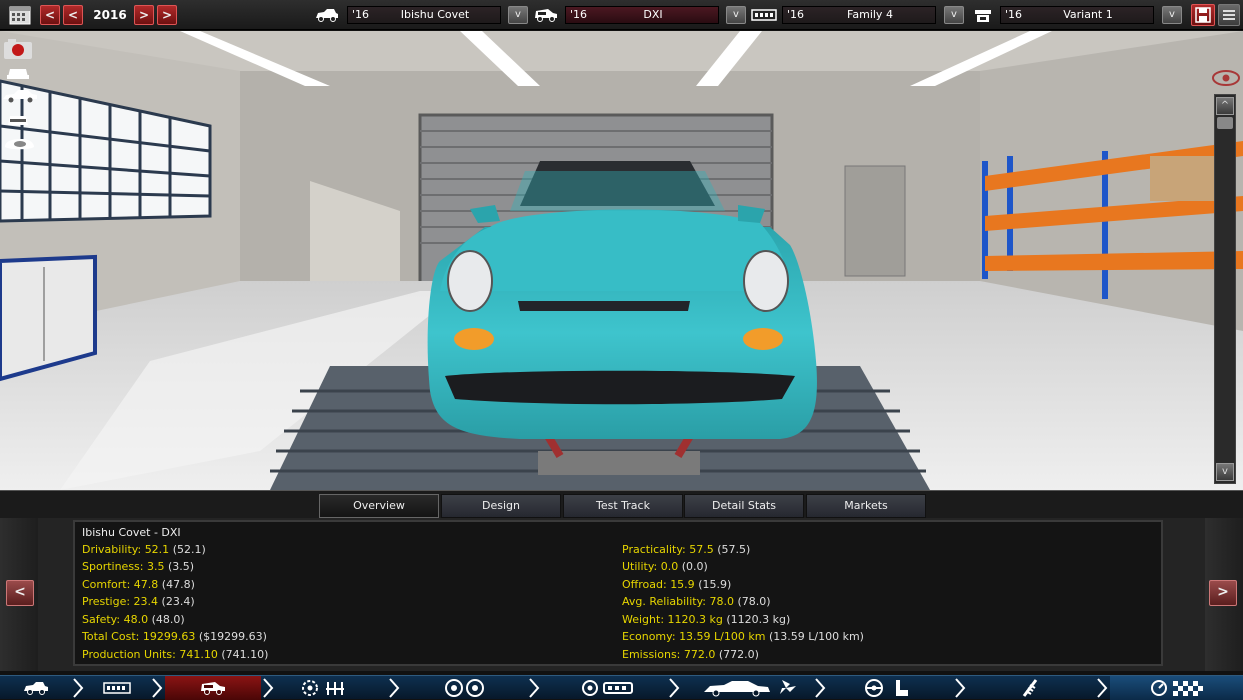 This screenshot has width=1243, height=700. I want to click on year-back-fast-button: <, so click(50, 15).